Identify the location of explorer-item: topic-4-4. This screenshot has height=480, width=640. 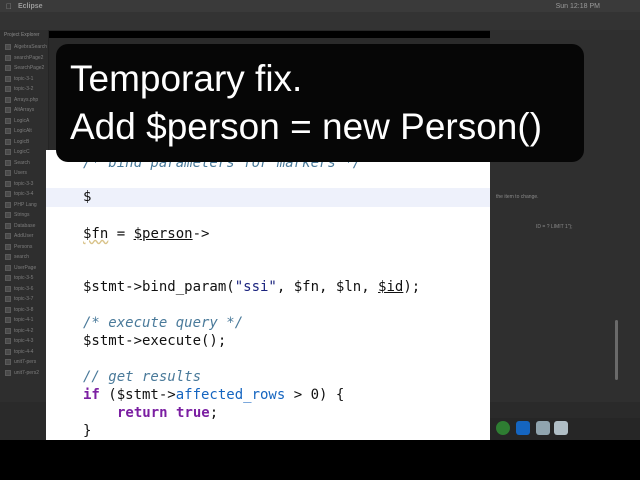
(24, 352).